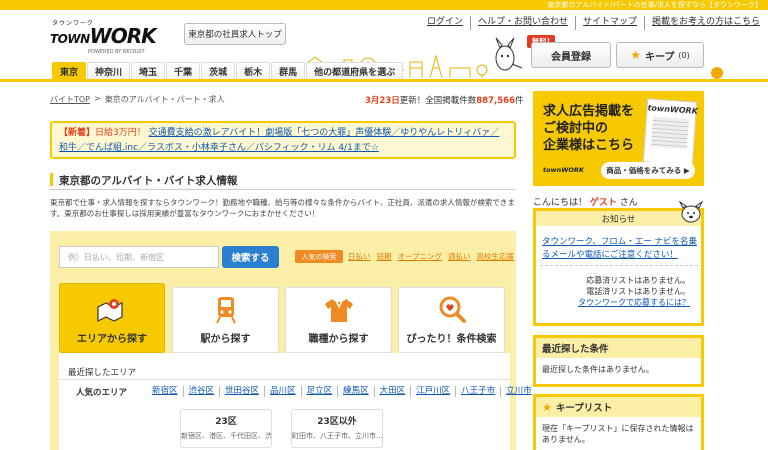  I want to click on header-links: ログイン ヘルプ・お問い合わせ サイトマップ 掲載をお考えの方はこちら, so click(593, 23).